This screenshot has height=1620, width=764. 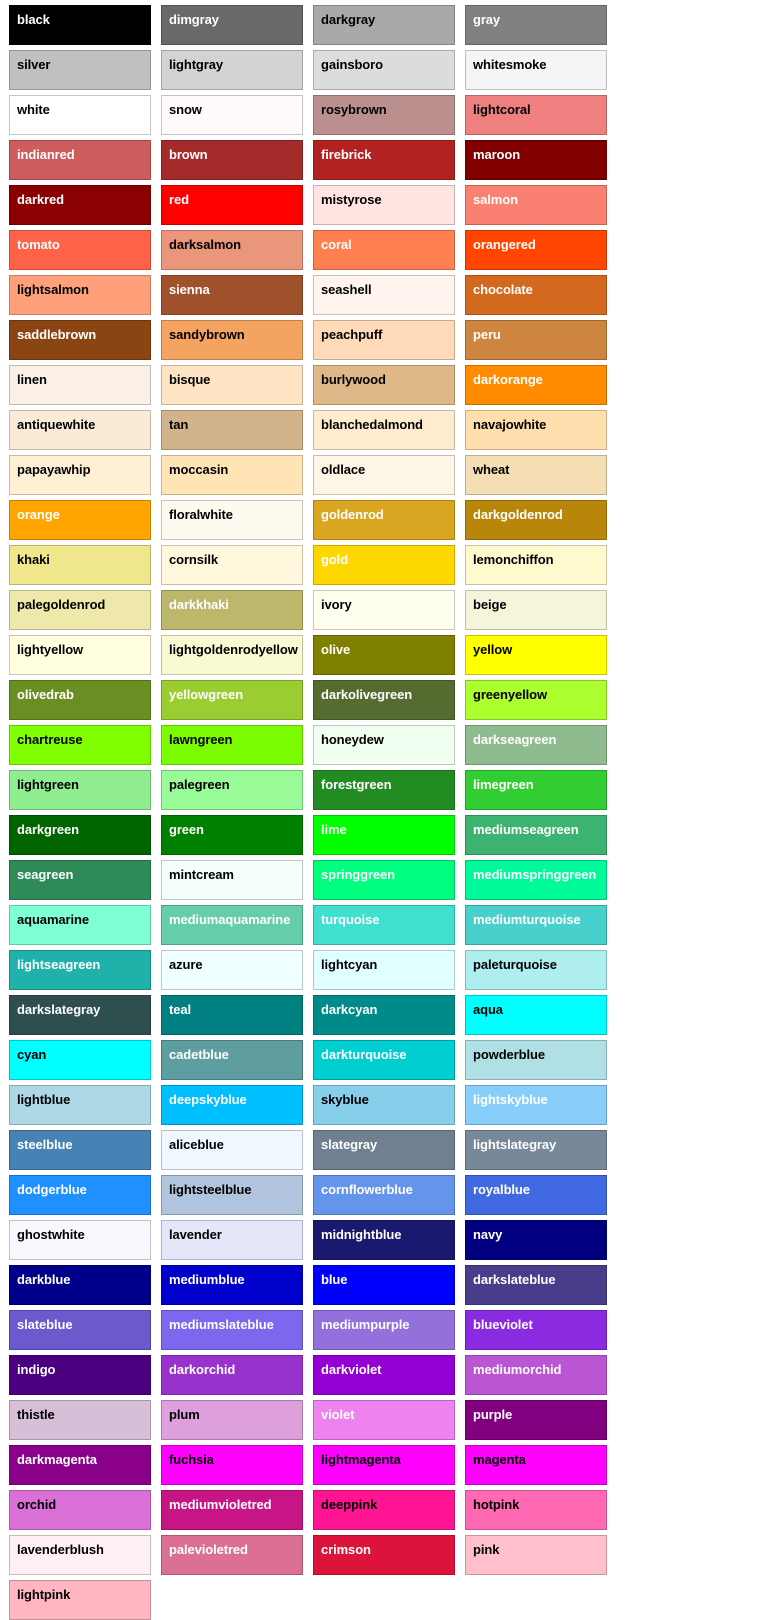 What do you see at coordinates (488, 1009) in the screenshot?
I see `color-swatch-label: aqua` at bounding box center [488, 1009].